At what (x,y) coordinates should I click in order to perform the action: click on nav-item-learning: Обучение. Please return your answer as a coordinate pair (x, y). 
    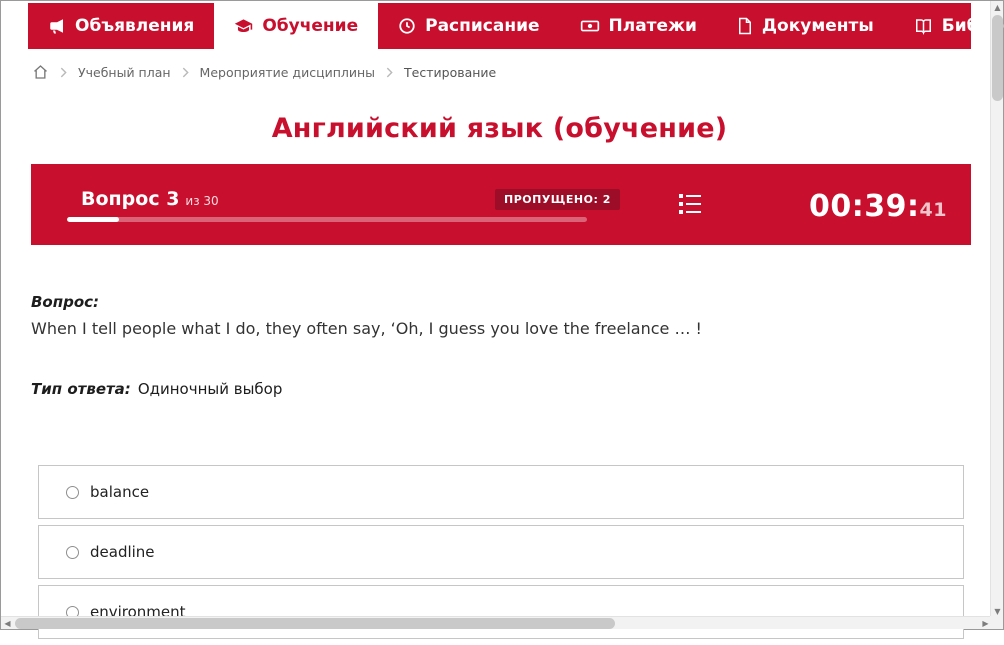
    Looking at the image, I should click on (296, 26).